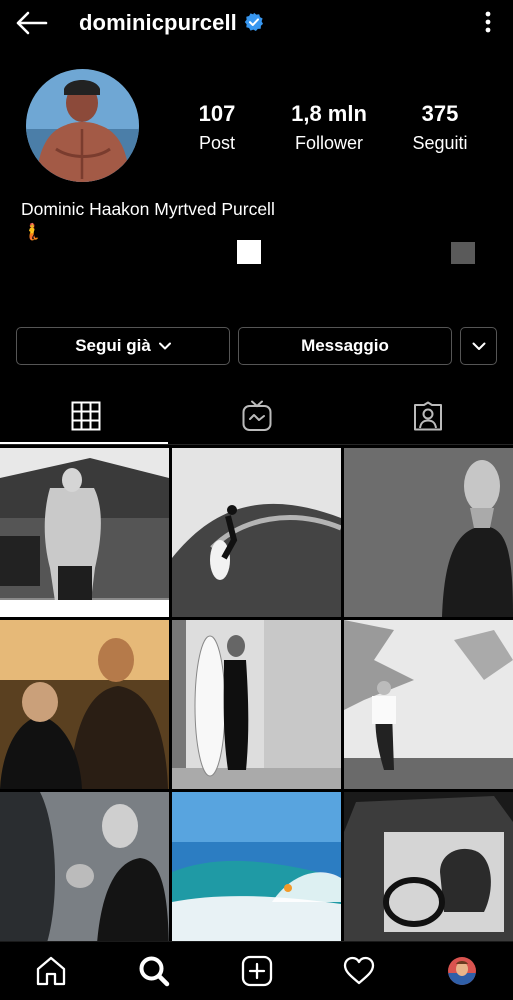 The height and width of the screenshot is (1000, 513). I want to click on verified-badge-icon, so click(254, 22).